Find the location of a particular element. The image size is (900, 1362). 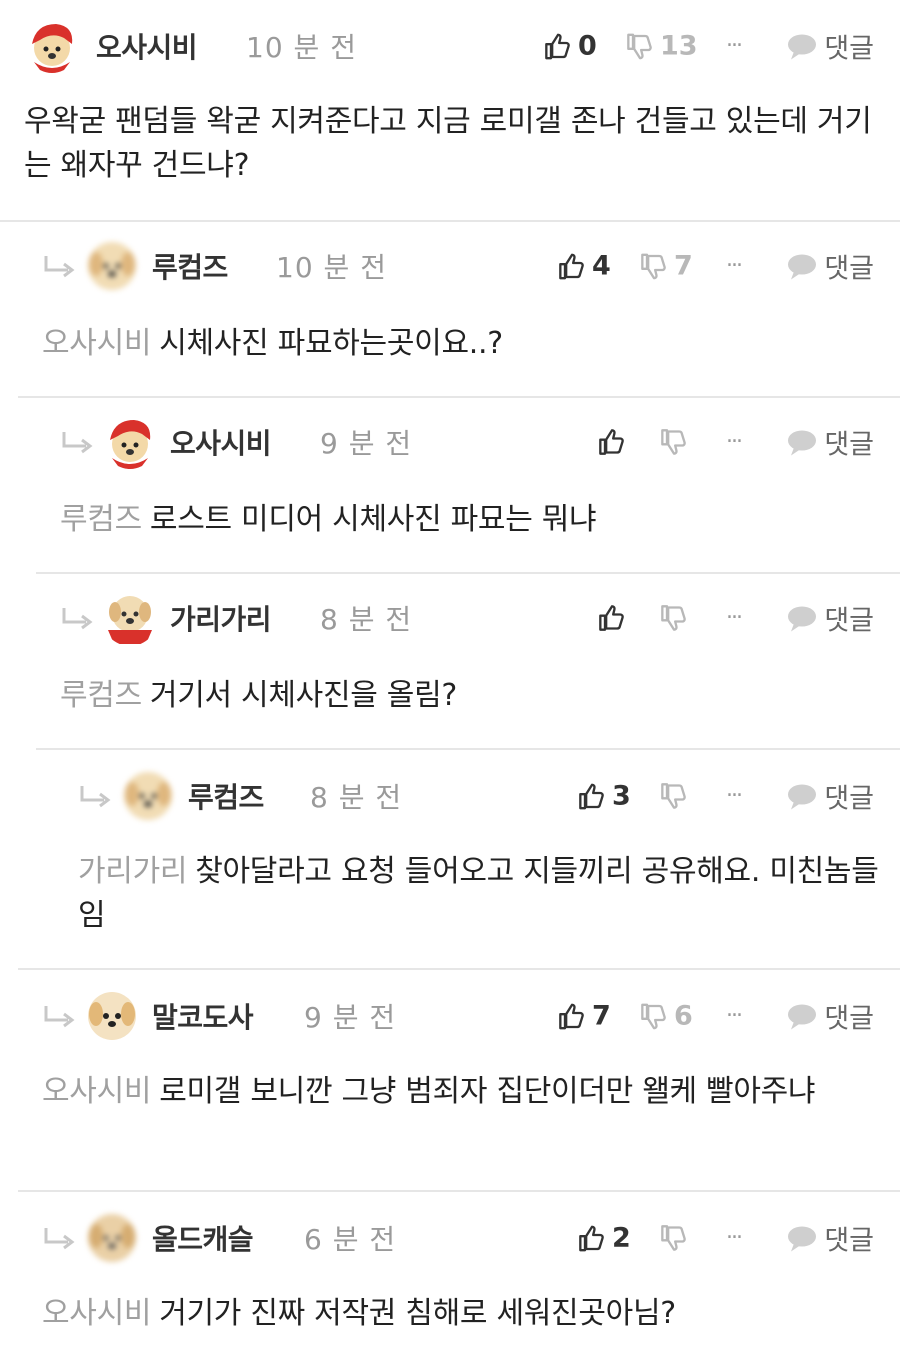

downvote-button: 7 is located at coordinates (666, 266).